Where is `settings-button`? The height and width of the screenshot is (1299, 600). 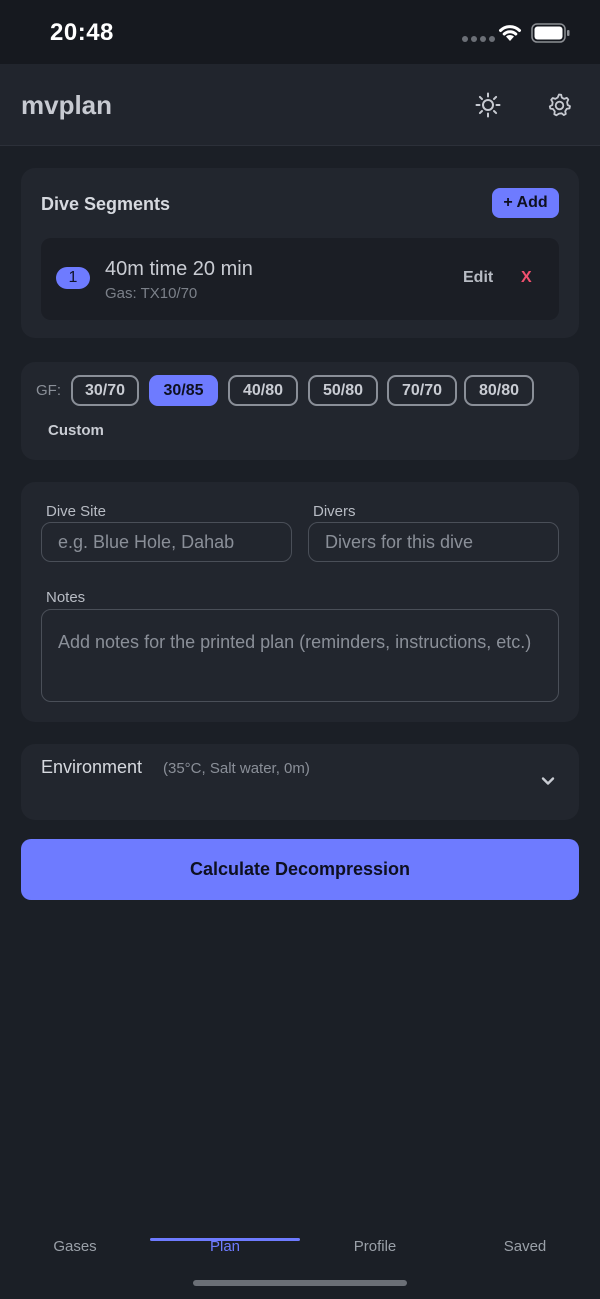 settings-button is located at coordinates (559, 105).